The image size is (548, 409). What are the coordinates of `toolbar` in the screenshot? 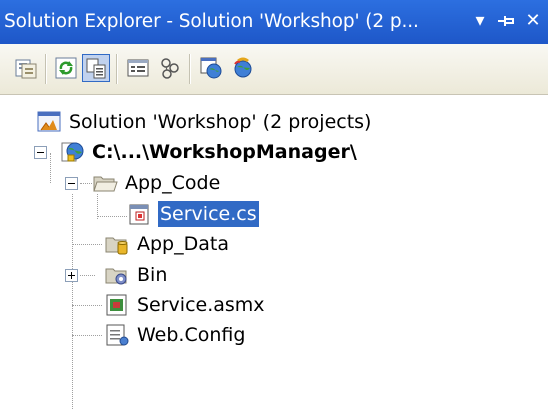 It's located at (274, 69).